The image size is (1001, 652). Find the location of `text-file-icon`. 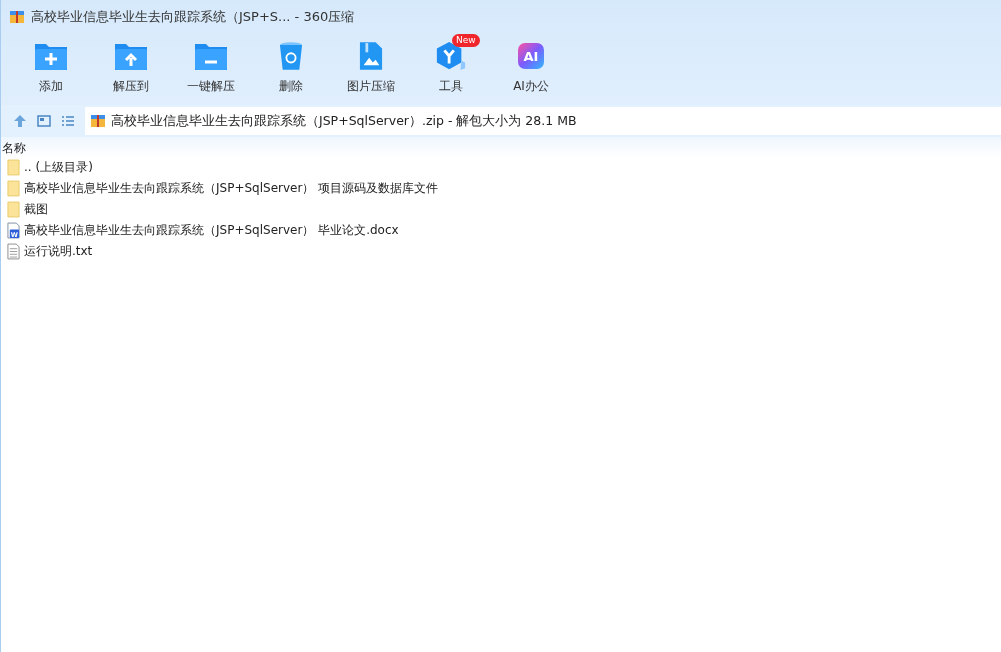

text-file-icon is located at coordinates (13, 251).